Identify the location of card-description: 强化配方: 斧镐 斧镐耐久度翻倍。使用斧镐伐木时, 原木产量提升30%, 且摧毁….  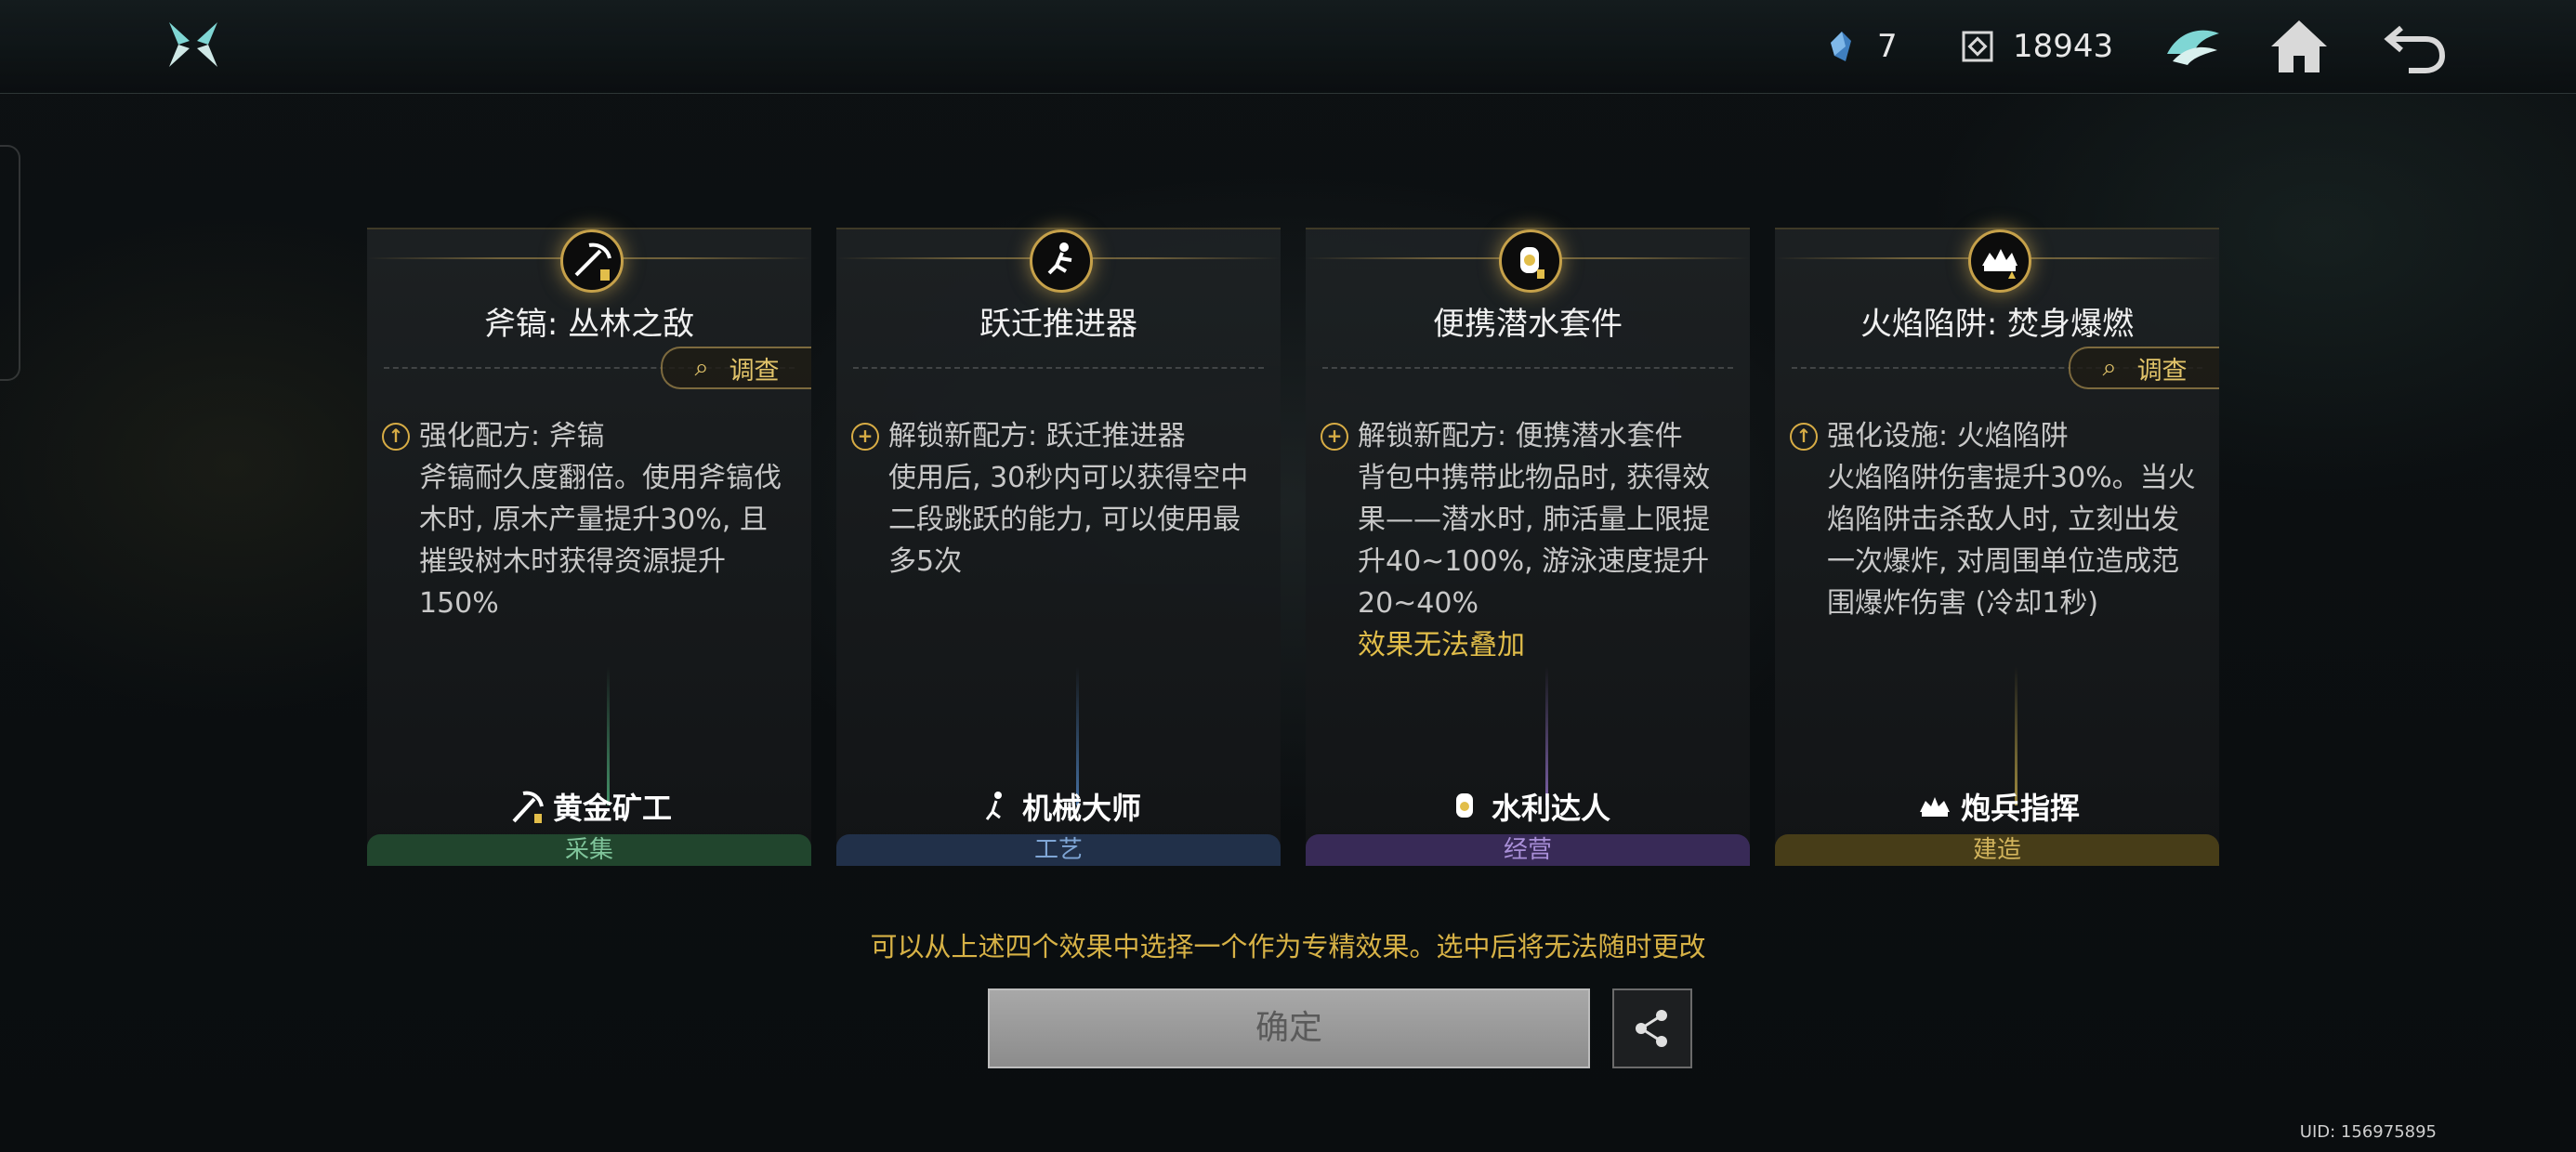
(604, 519).